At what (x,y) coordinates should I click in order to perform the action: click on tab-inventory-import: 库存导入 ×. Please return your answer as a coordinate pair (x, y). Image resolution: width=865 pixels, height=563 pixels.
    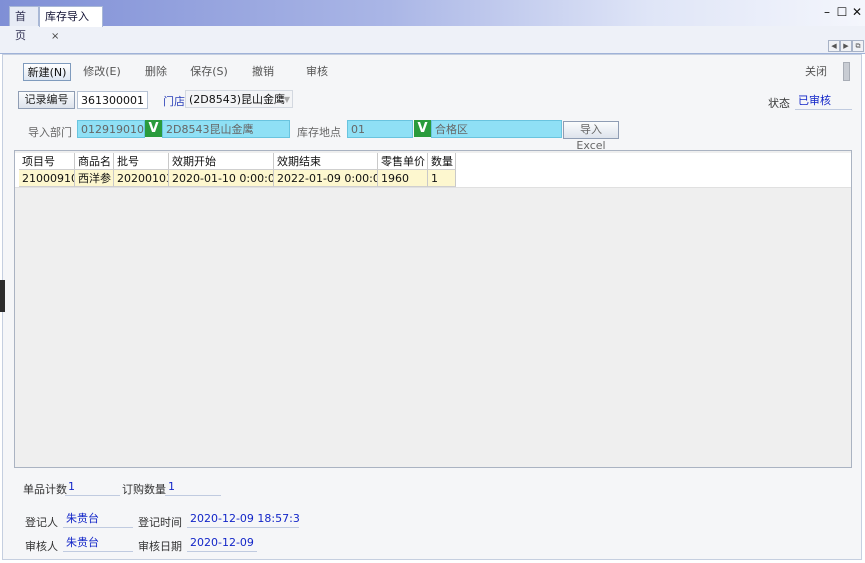
    Looking at the image, I should click on (71, 24).